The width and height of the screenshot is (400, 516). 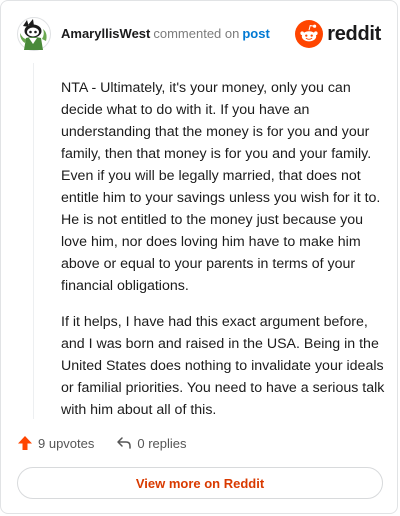 What do you see at coordinates (200, 483) in the screenshot?
I see `view-more-button: View more on Reddit` at bounding box center [200, 483].